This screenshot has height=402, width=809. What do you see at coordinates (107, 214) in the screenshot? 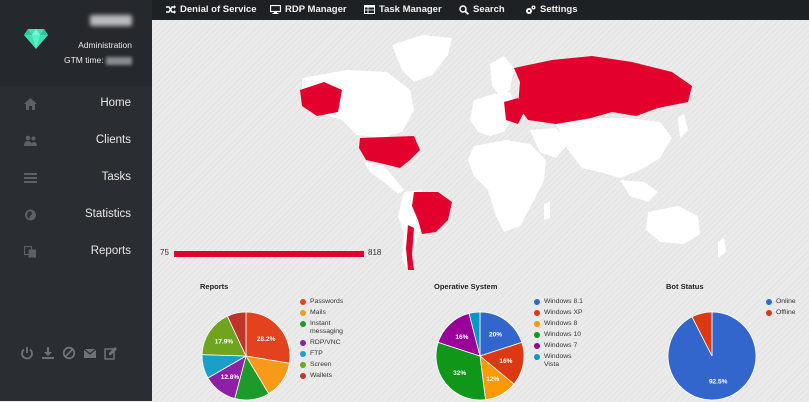
I see `sidebar-item-label: Statistics` at bounding box center [107, 214].